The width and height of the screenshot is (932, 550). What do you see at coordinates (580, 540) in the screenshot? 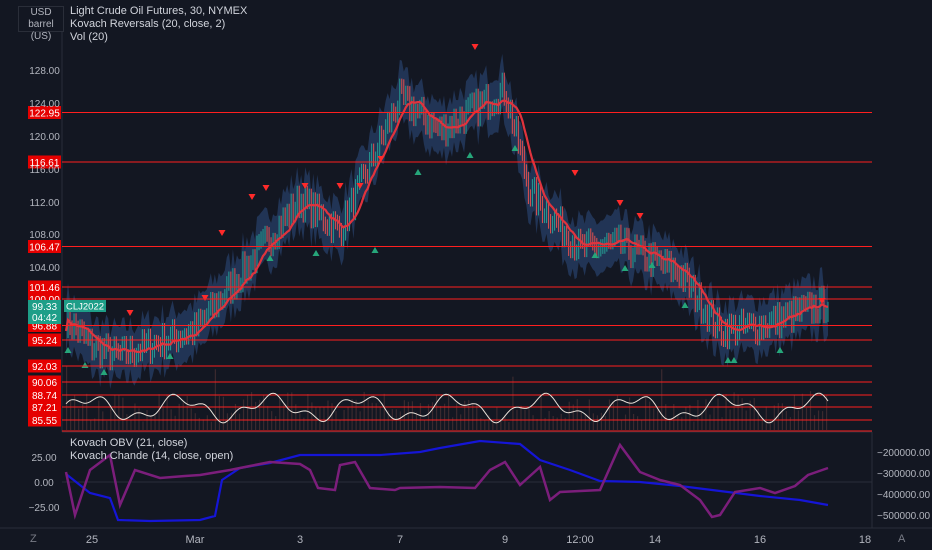
I see `time-label: 12:00` at bounding box center [580, 540].